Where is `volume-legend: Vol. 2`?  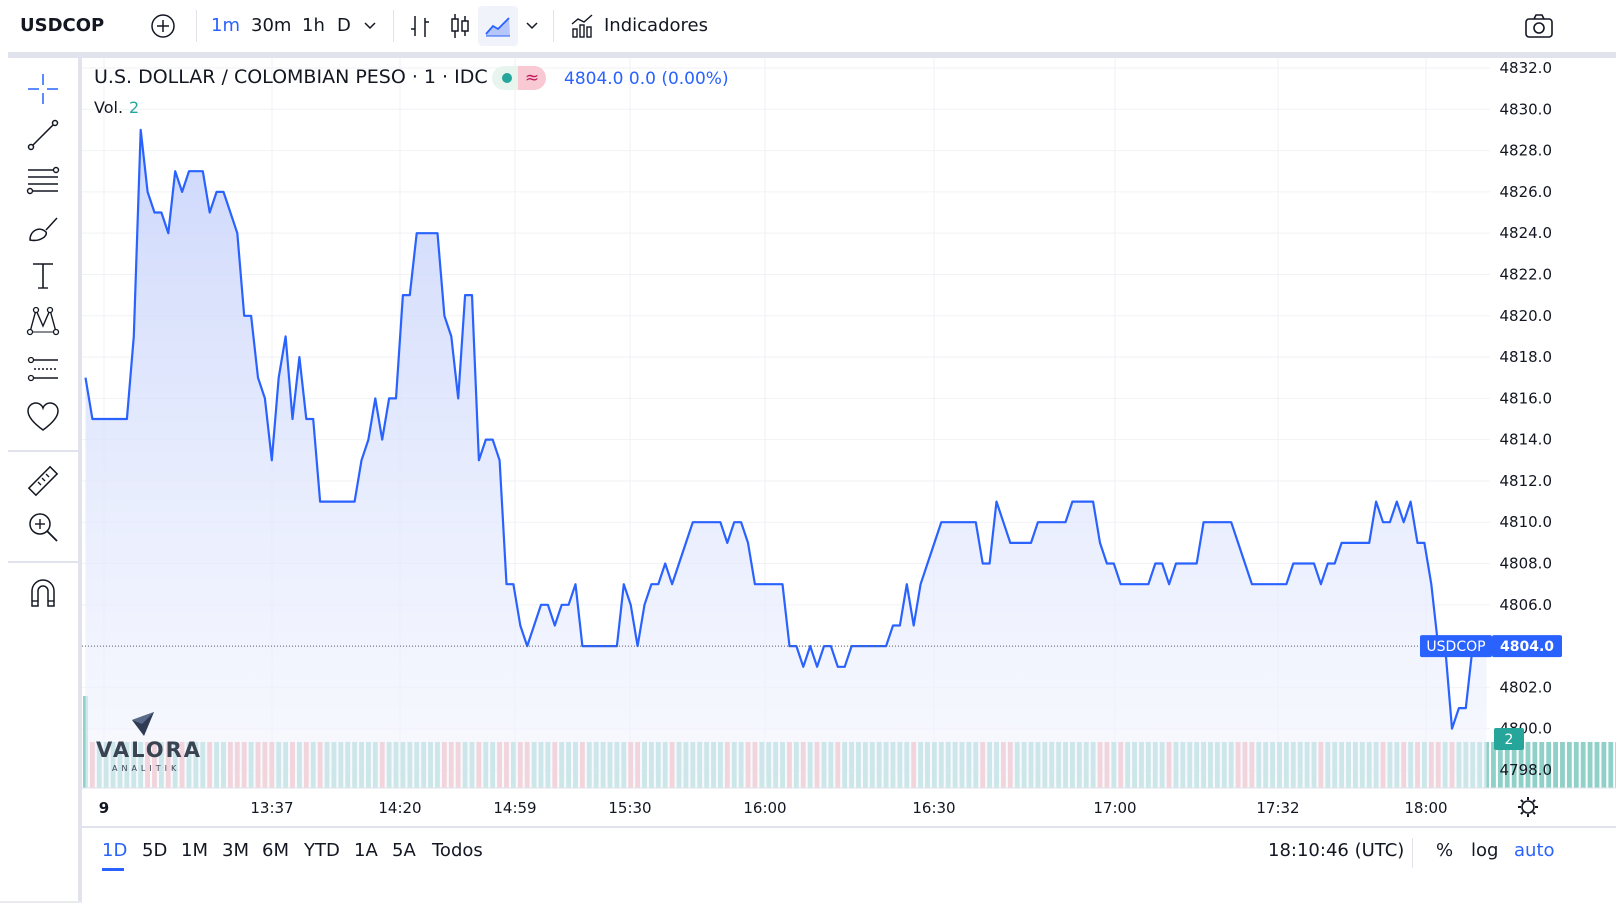 volume-legend: Vol. 2 is located at coordinates (116, 107).